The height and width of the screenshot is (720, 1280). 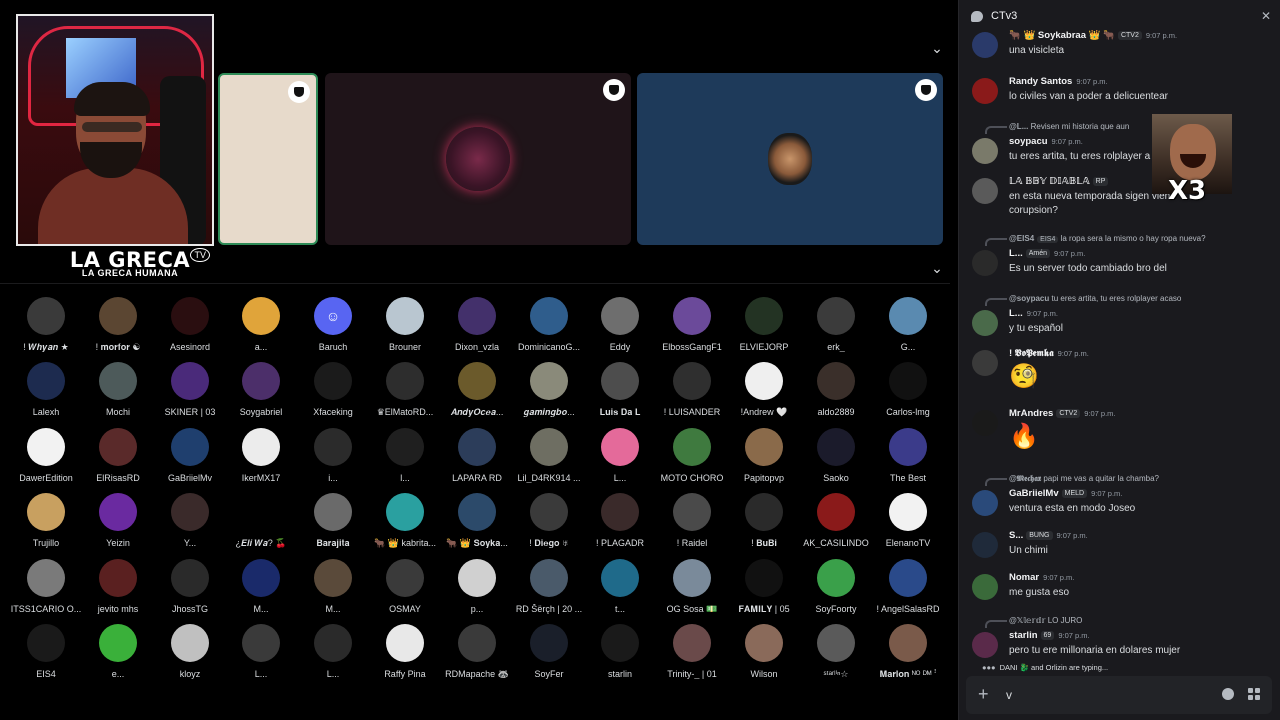 What do you see at coordinates (118, 586) in the screenshot?
I see `participant-tile: jevito mhs` at bounding box center [118, 586].